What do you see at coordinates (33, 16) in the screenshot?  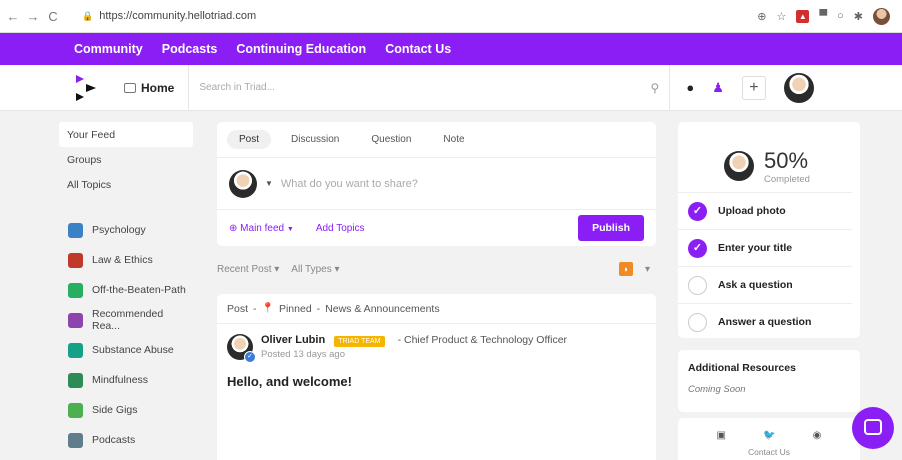 I see `forward-button: →` at bounding box center [33, 16].